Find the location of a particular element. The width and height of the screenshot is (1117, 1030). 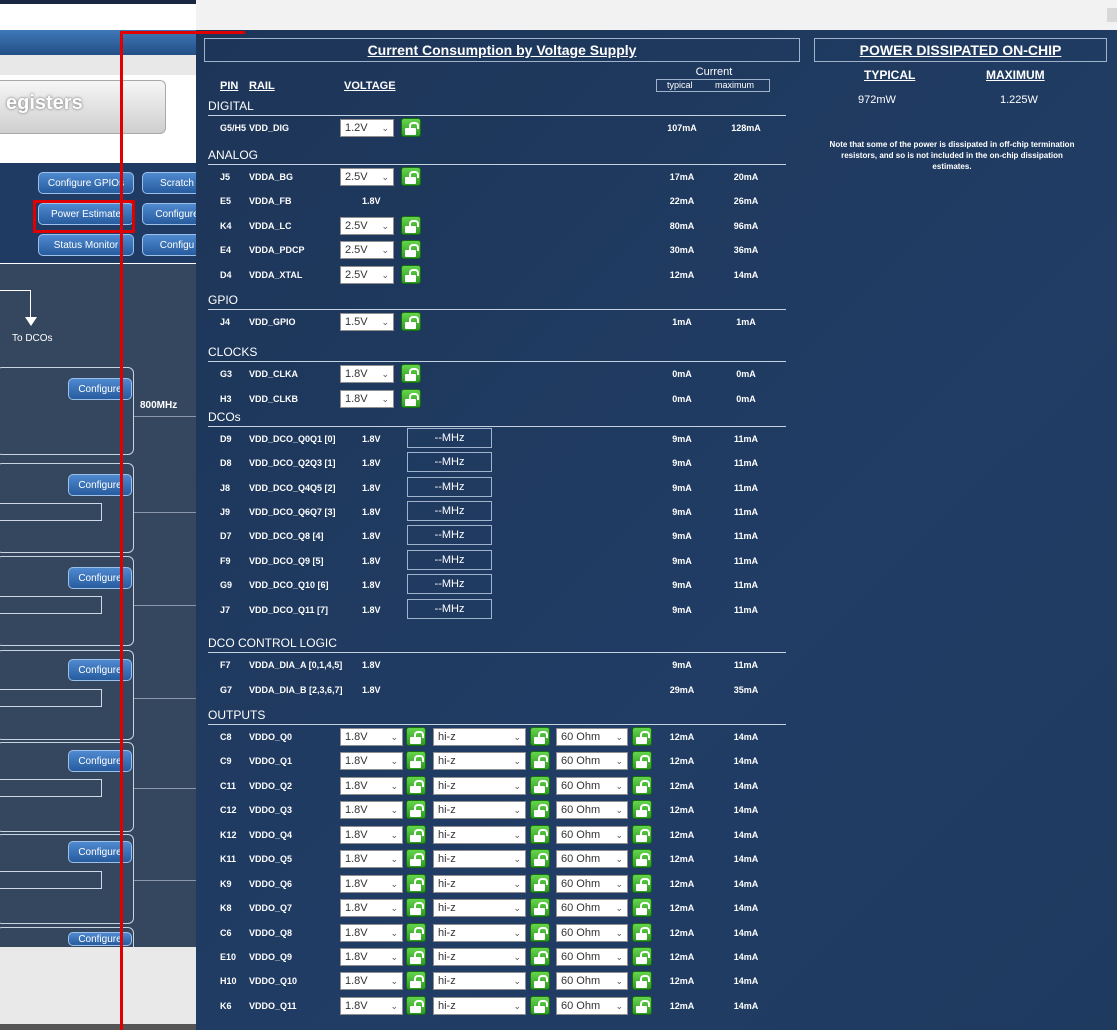

configure-button-3: Configu is located at coordinates (171, 245).